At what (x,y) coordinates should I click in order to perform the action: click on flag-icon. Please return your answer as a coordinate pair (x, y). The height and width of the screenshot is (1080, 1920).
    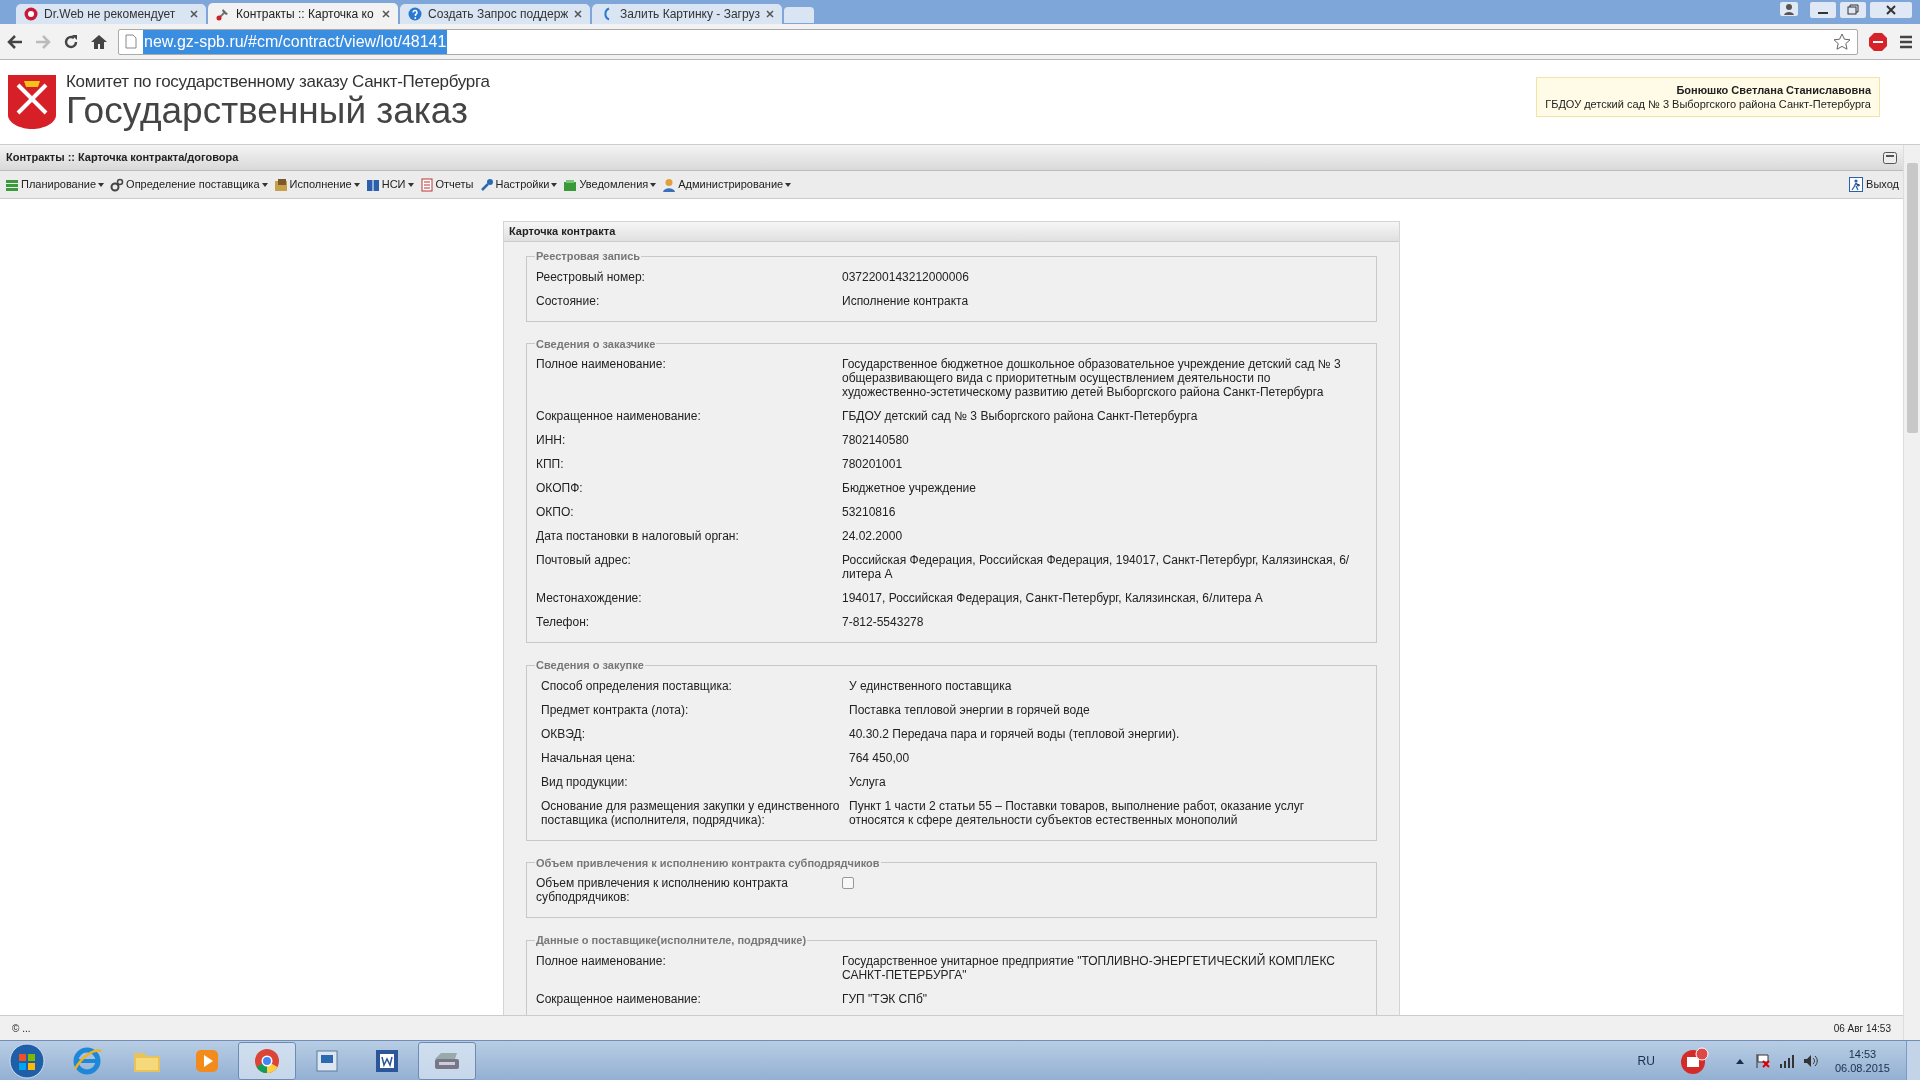
    Looking at the image, I should click on (1762, 1060).